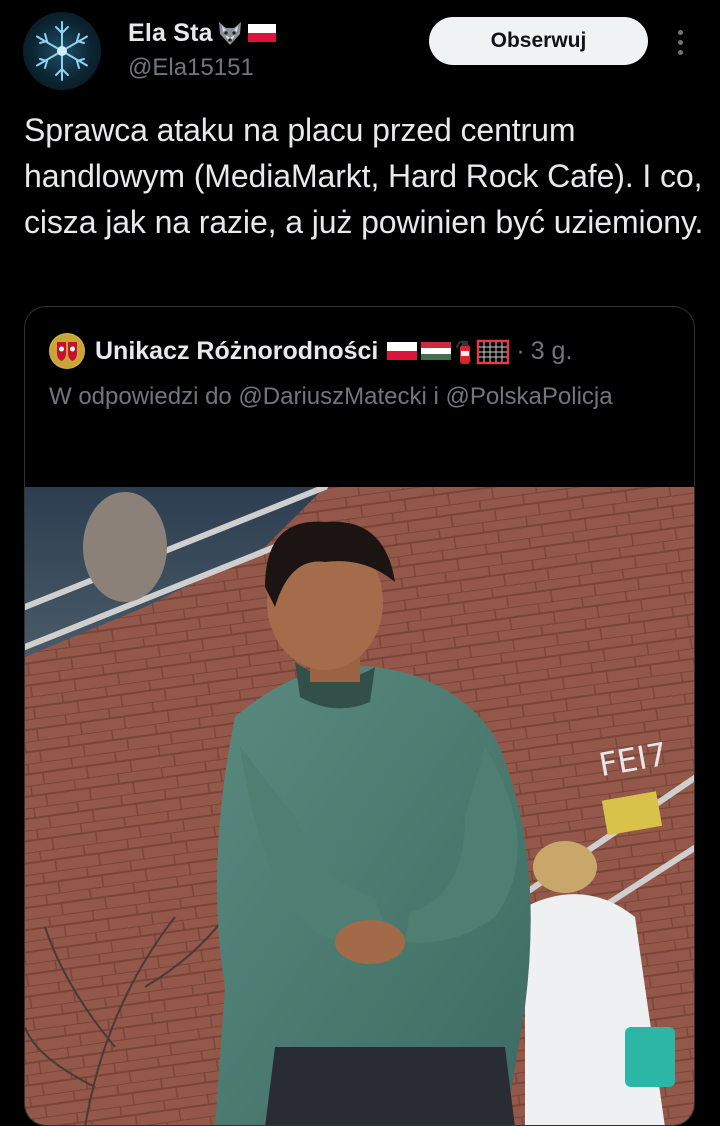 The image size is (720, 1126). I want to click on quoted-tweet-time: 3 g., so click(552, 351).